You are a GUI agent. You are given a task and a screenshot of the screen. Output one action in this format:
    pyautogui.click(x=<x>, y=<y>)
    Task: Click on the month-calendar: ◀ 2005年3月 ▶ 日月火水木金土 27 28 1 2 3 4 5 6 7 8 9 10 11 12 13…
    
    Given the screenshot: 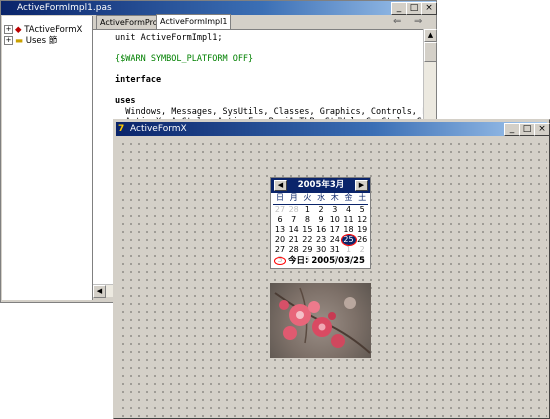 What is the action you would take?
    pyautogui.click(x=320, y=223)
    